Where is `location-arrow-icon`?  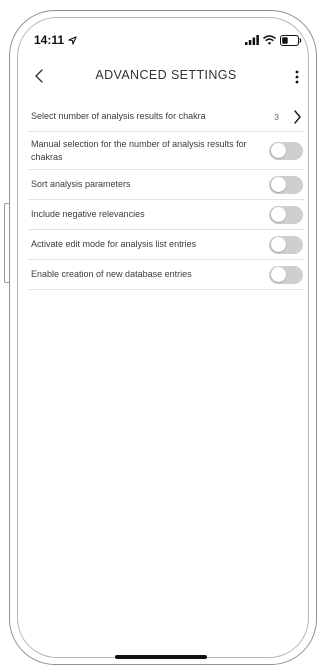
location-arrow-icon is located at coordinates (72, 40).